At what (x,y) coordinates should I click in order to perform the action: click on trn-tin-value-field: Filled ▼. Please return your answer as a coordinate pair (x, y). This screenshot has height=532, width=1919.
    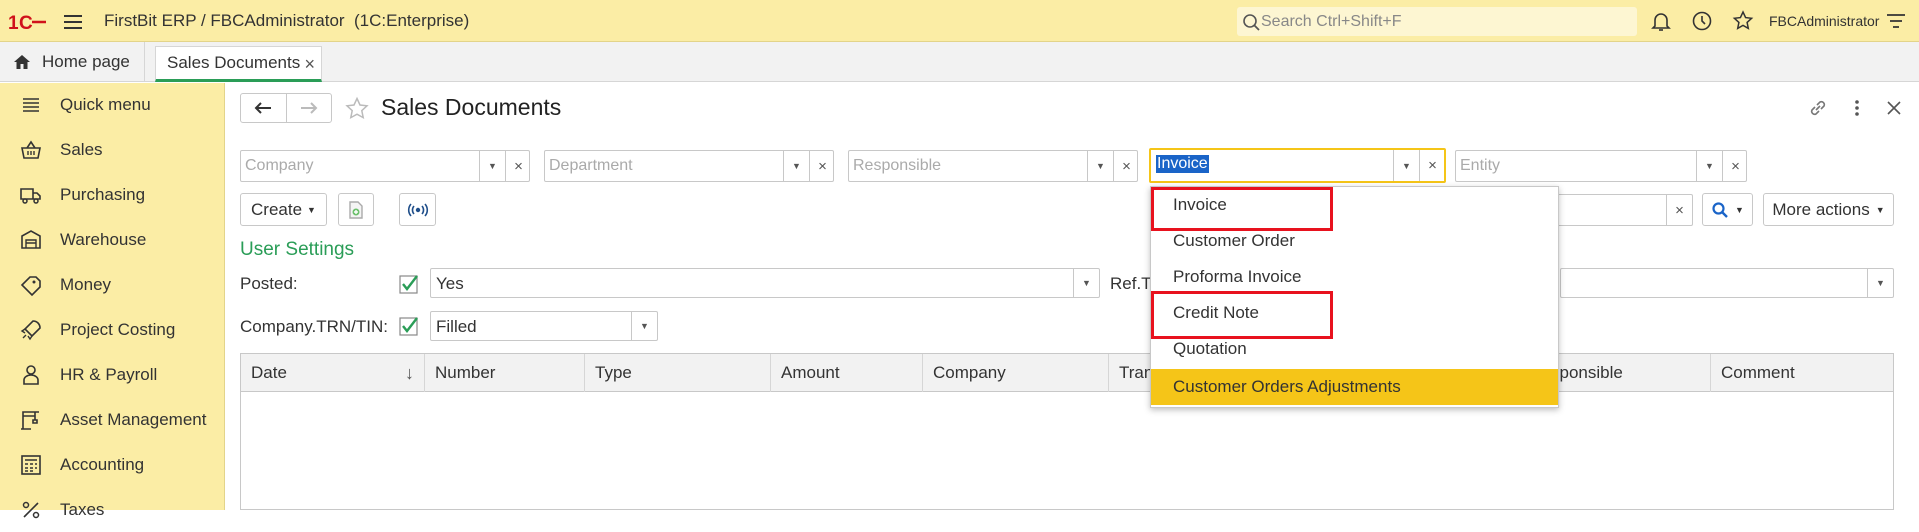
    Looking at the image, I should click on (544, 326).